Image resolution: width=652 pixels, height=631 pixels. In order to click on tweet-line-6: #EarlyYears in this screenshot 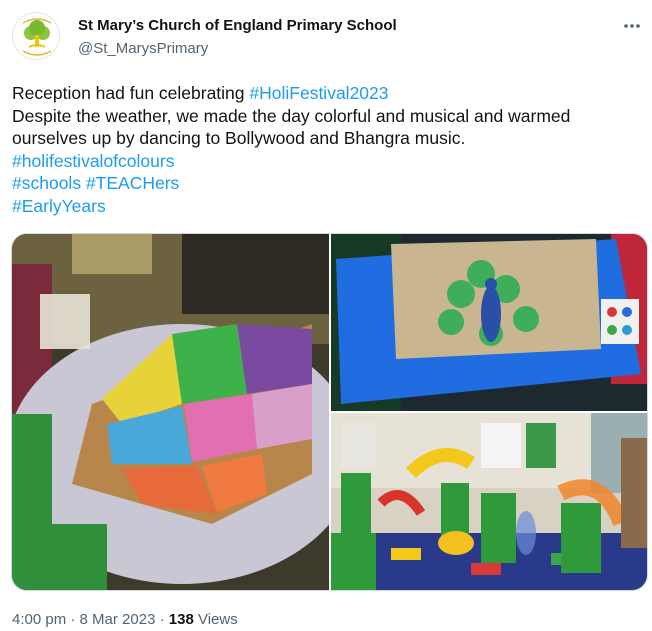, I will do `click(328, 206)`.